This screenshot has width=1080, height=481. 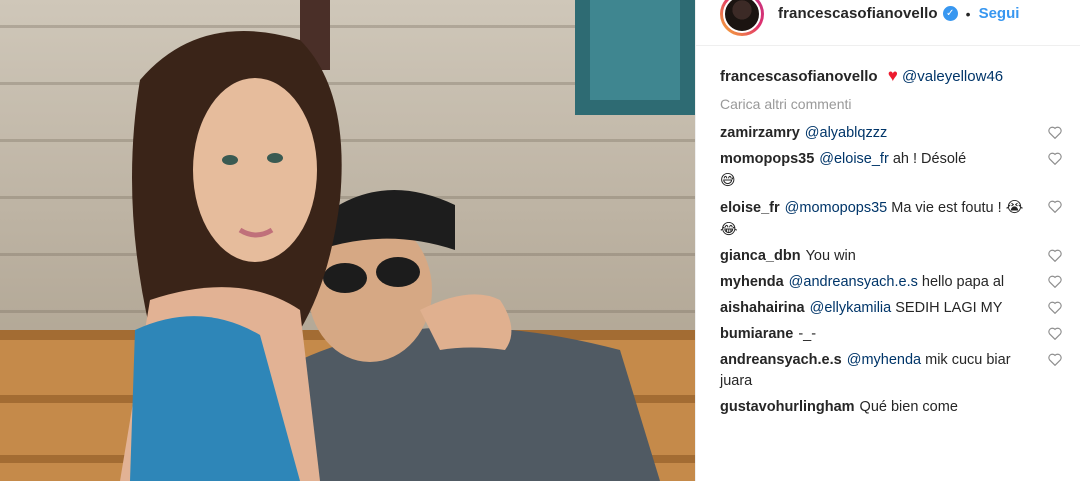 I want to click on comment-mention: @momopops35, so click(x=836, y=208).